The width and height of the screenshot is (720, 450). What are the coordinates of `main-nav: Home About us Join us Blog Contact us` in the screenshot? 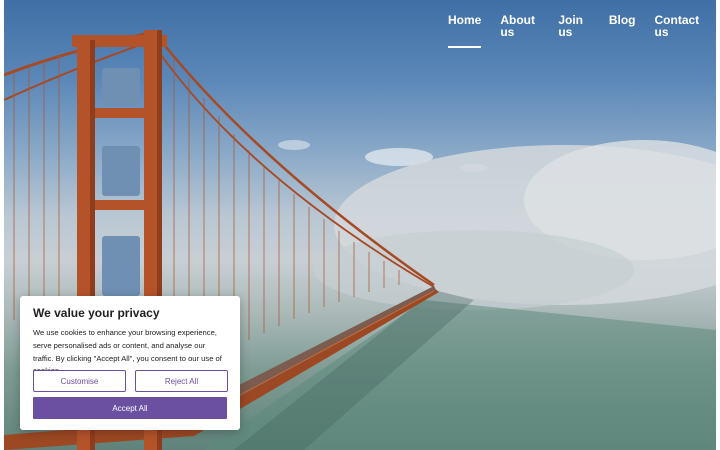 It's located at (584, 31).